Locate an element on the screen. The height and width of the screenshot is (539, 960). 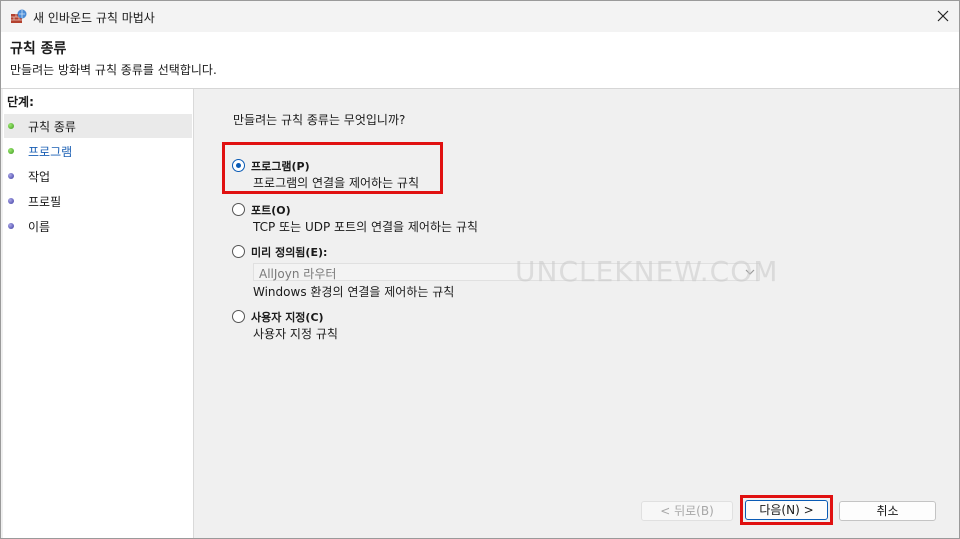
rule-type-question: 만들려는 규칙 종류는 무엇입니까? is located at coordinates (319, 120).